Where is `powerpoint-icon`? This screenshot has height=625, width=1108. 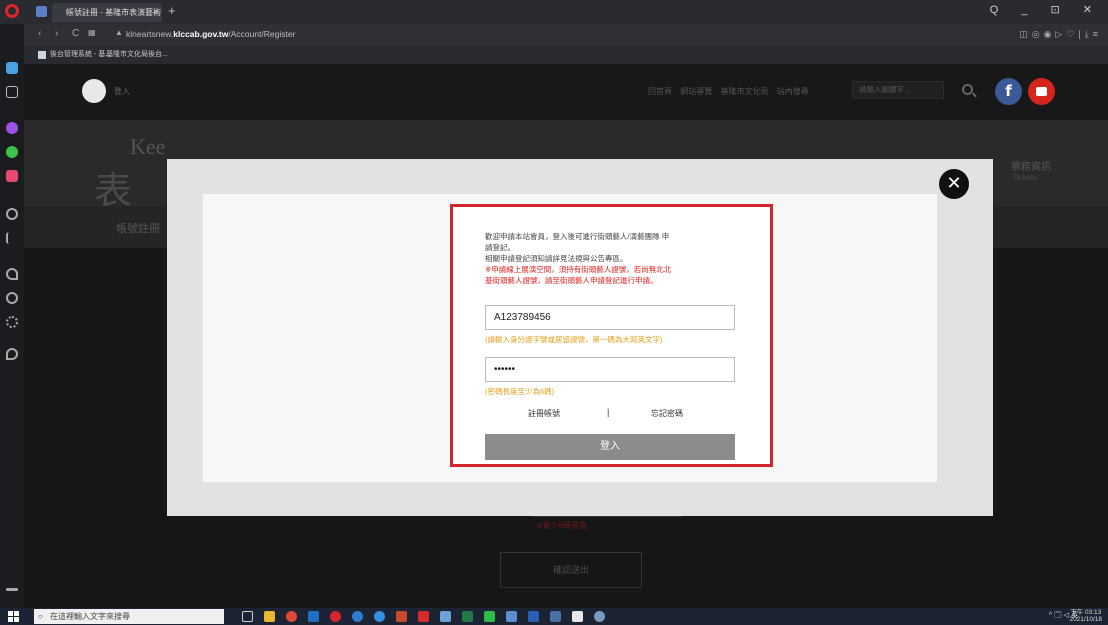 powerpoint-icon is located at coordinates (401, 616).